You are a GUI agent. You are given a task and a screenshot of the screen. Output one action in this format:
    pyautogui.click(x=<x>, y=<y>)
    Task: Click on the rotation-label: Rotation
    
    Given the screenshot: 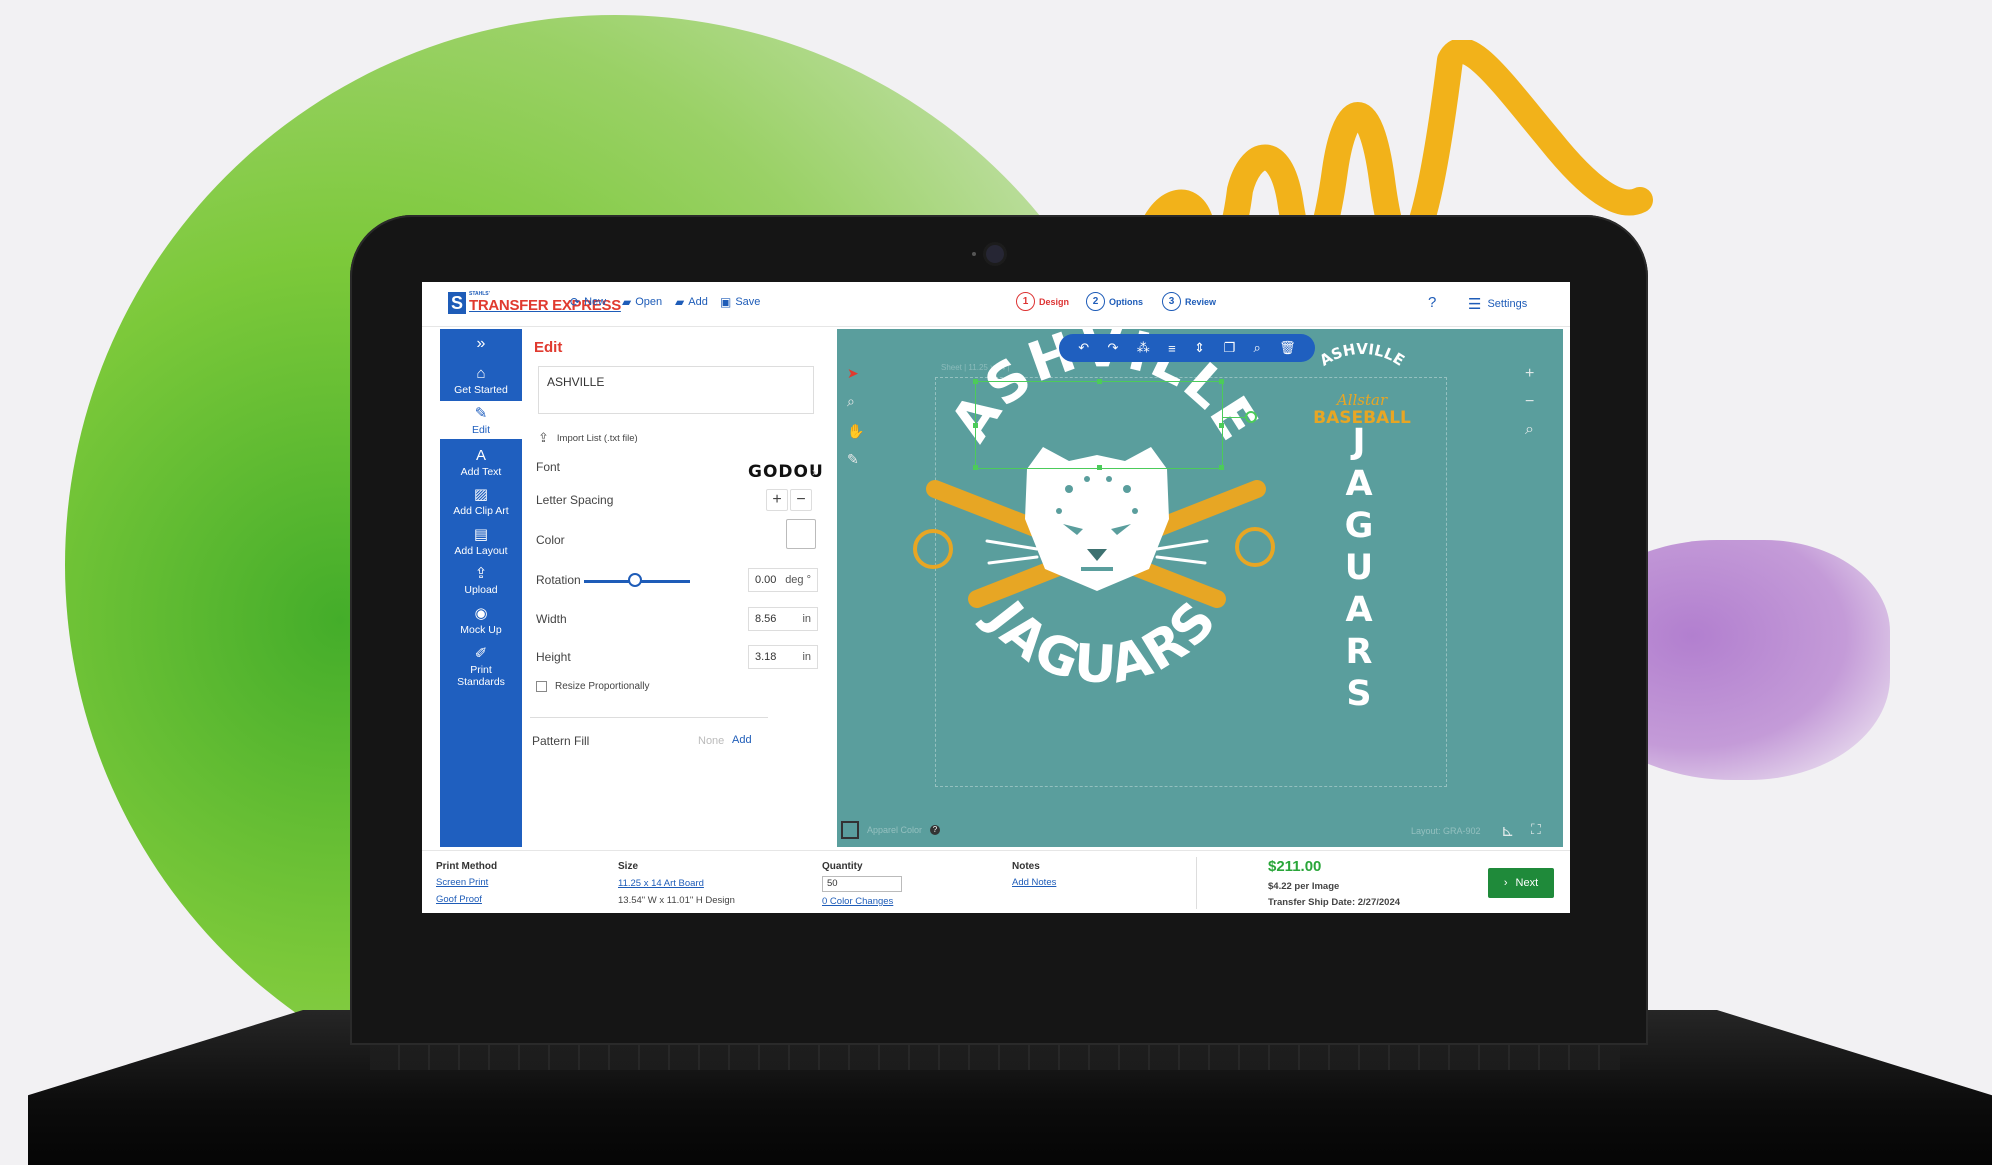 What is the action you would take?
    pyautogui.click(x=558, y=580)
    